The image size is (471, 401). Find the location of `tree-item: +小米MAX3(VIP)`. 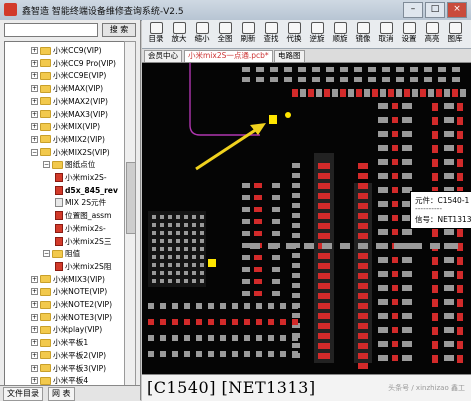

tree-item: +小米MAX3(VIP) is located at coordinates (69, 114).